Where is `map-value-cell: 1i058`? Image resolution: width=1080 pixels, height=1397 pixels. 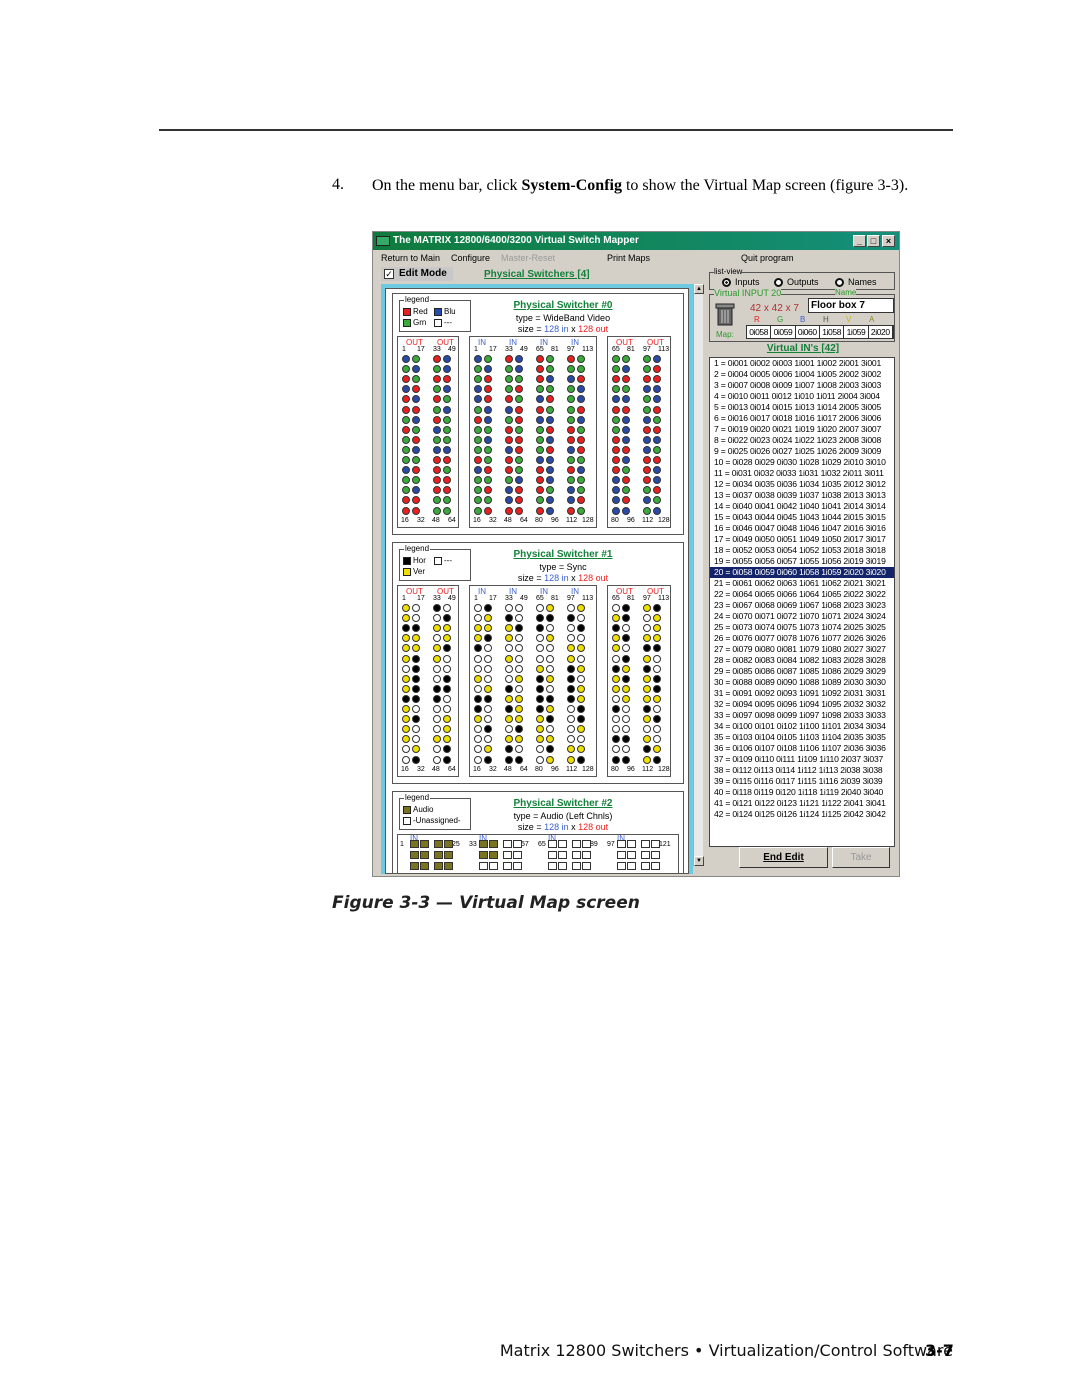
map-value-cell: 1i058 is located at coordinates (832, 332).